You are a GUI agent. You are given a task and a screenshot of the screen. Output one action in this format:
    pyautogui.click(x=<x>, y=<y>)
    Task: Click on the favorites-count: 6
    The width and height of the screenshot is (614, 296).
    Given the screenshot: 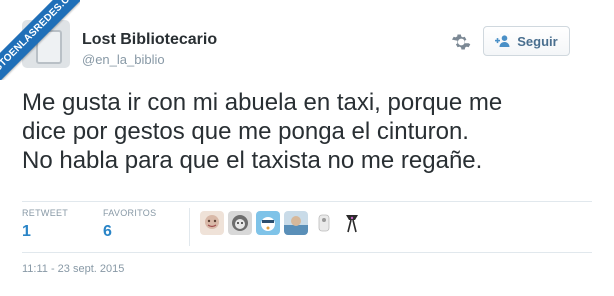 What is the action you would take?
    pyautogui.click(x=107, y=231)
    